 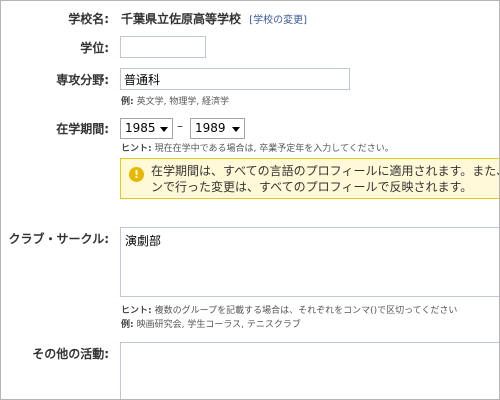 I want to click on clubs-hint: ヒント: 複数のグループを記載する場合は、それぞれをコンマ()で区切ってください, so click(x=289, y=309).